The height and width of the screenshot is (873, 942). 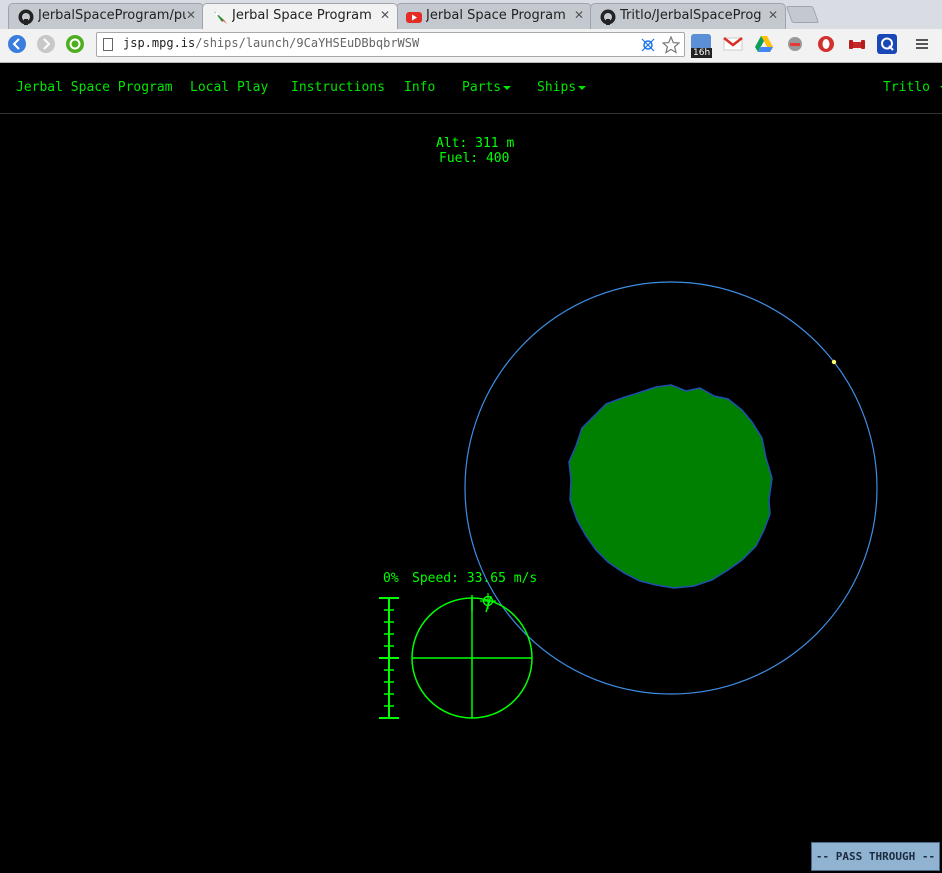 I want to click on pass-through-label: -- PASS THROUGH --, so click(x=875, y=856).